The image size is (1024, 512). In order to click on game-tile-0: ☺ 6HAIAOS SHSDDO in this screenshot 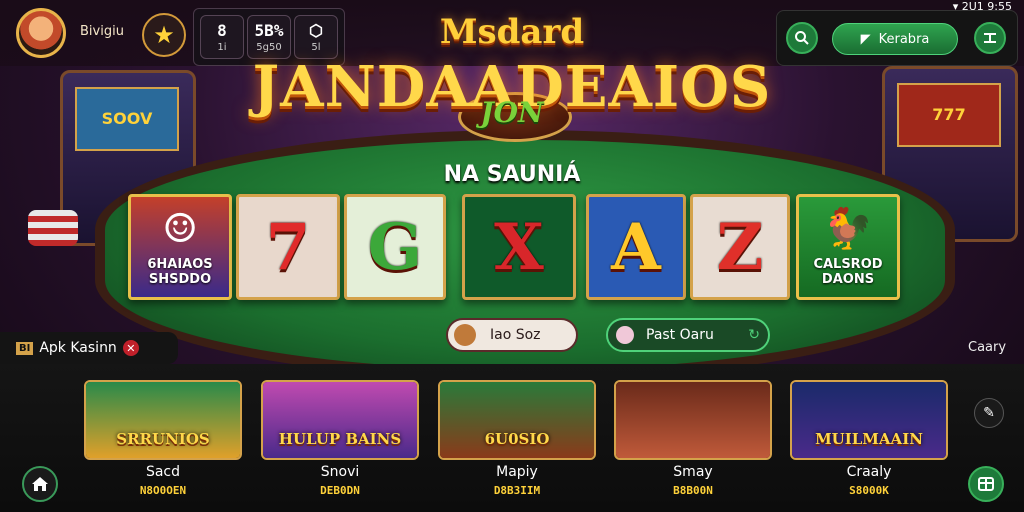, I will do `click(180, 247)`.